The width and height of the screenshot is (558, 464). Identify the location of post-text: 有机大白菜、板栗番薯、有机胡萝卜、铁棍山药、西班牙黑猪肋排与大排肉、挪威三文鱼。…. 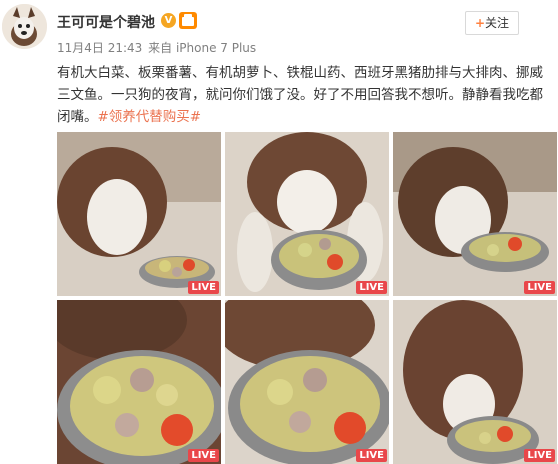
(304, 95).